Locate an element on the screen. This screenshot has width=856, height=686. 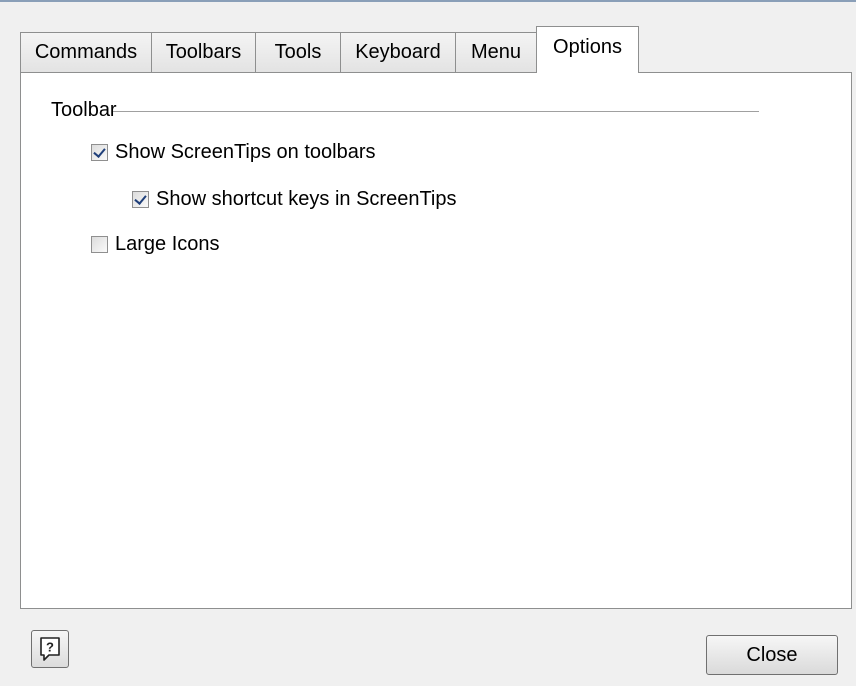
help-icon: ? is located at coordinates (50, 649).